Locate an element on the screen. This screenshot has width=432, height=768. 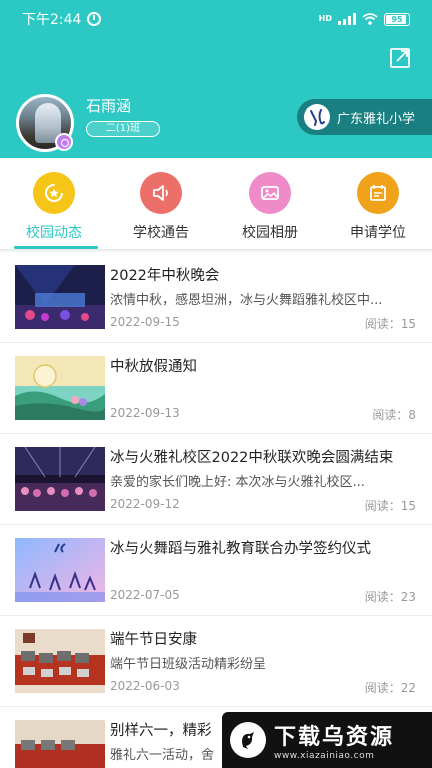
active-tab-indicator is located at coordinates (56, 247).